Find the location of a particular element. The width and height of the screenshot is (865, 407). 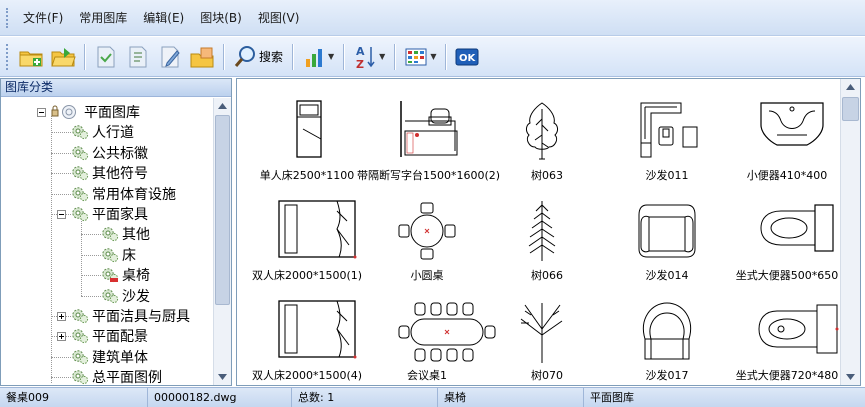

status-total-count: 总数: 1 is located at coordinates (365, 397).